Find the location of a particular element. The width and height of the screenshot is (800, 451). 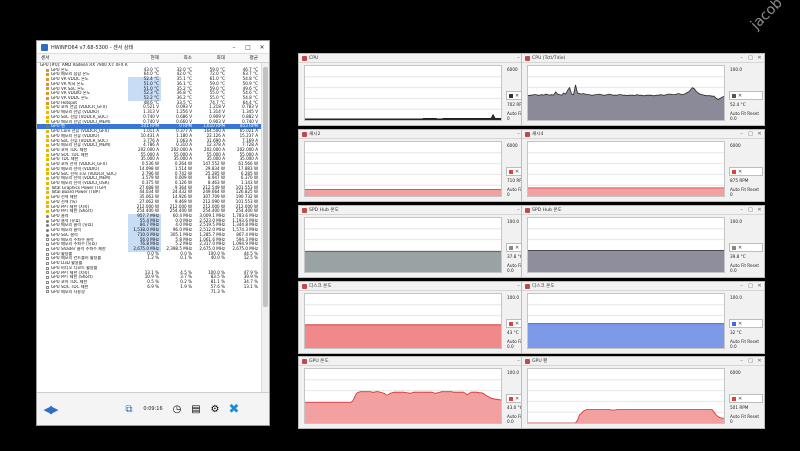

graph-titlebar: CPU (Tctl/Tdie) – □ ✕ is located at coordinates (643, 58).